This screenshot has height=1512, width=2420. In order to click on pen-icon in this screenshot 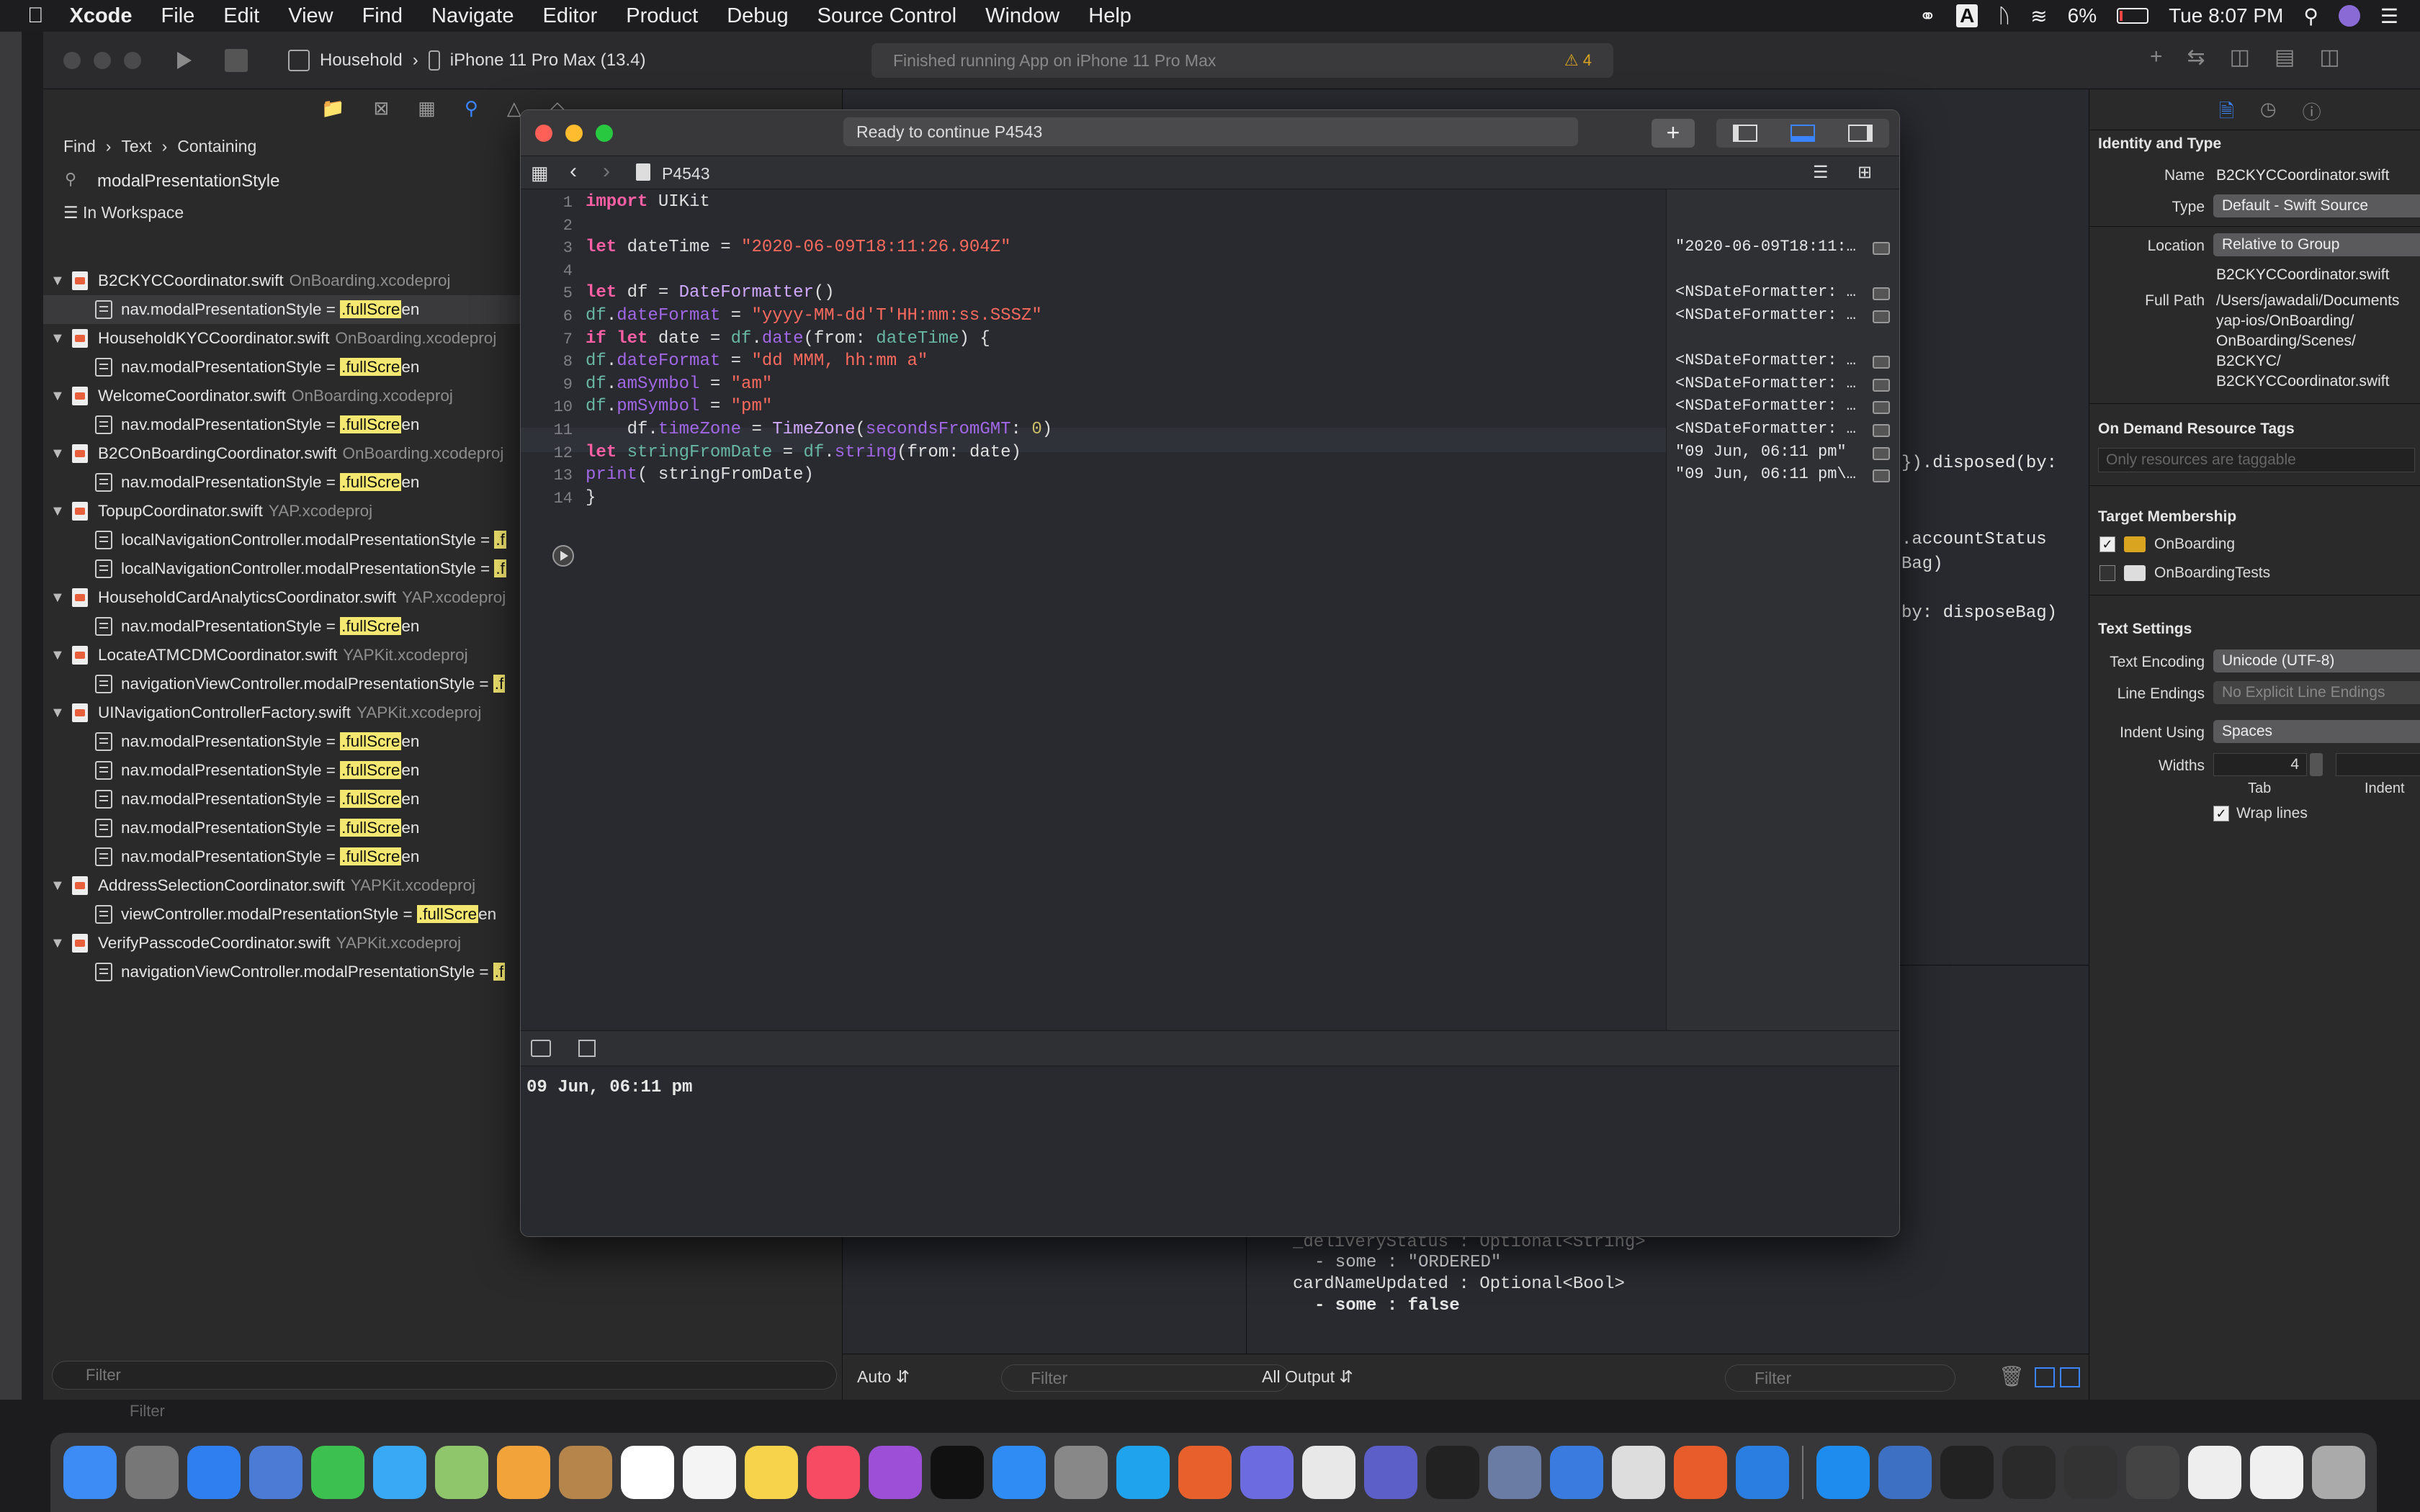, I will do `click(1205, 1472)`.